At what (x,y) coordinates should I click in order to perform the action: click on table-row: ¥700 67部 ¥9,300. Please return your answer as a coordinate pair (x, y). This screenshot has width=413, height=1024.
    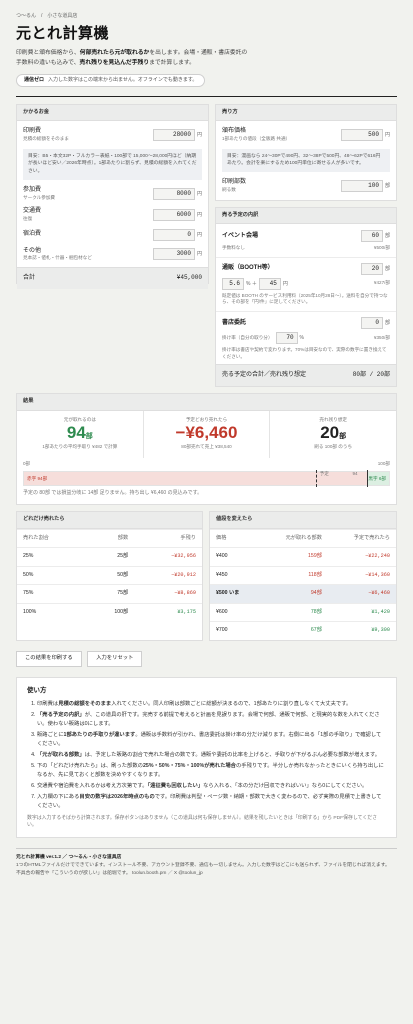
    Looking at the image, I should click on (303, 630).